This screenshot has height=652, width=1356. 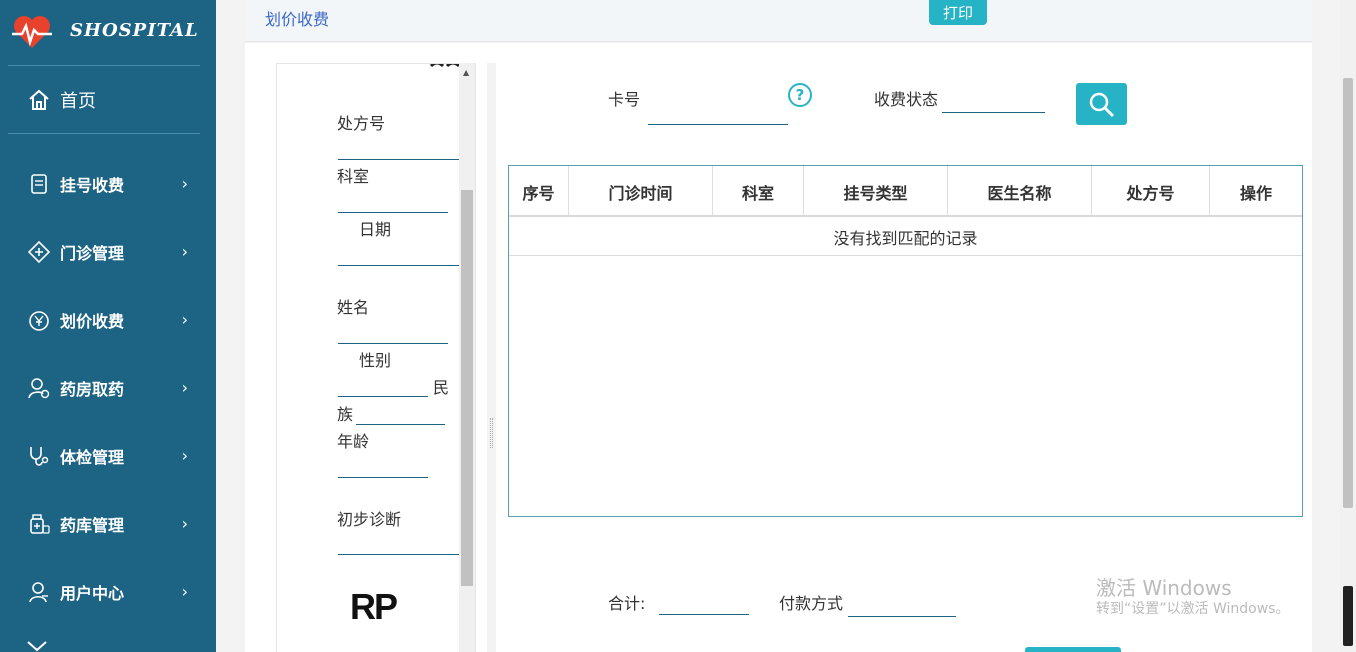 I want to click on sidebar-item-pricing: 划价收费 ›, so click(x=104, y=320).